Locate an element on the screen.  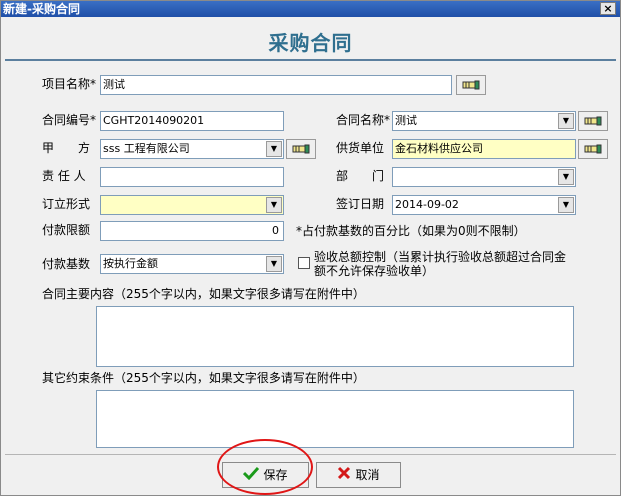
supplier-field: 金石材料供应公司 is located at coordinates (484, 149).